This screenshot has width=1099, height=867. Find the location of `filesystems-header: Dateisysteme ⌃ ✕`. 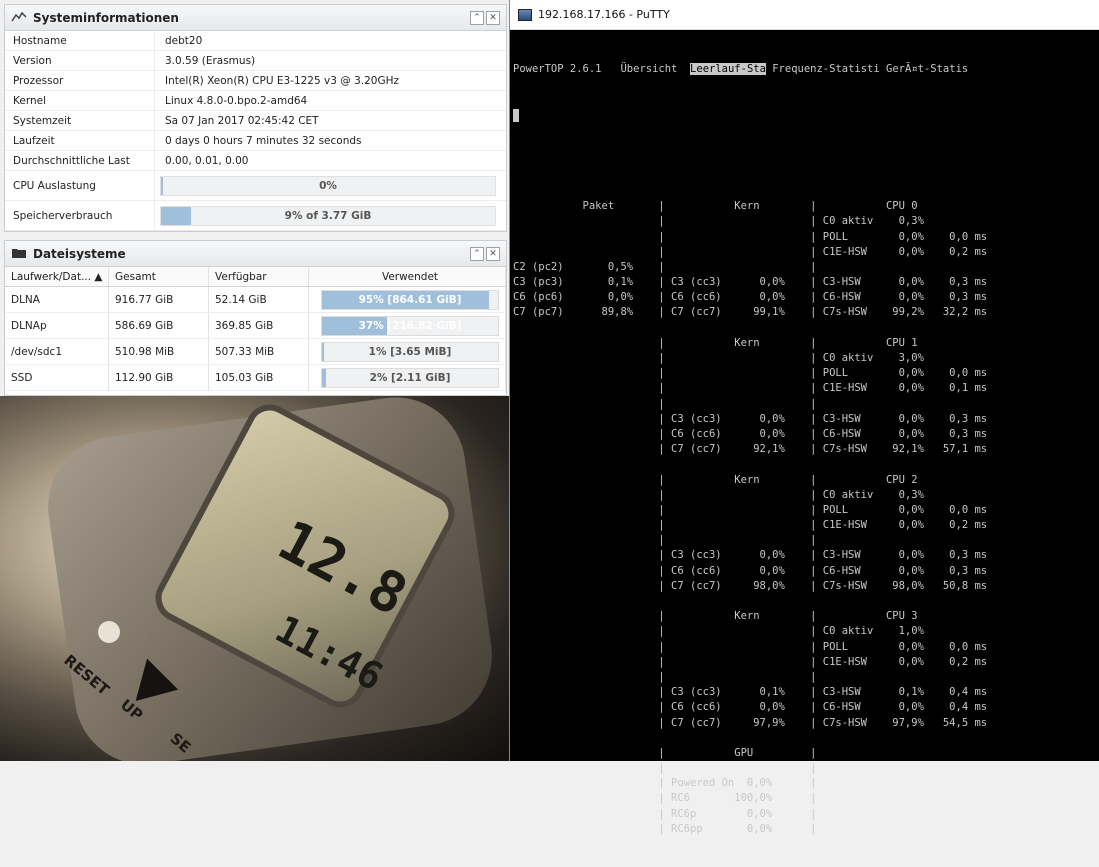

filesystems-header: Dateisysteme ⌃ ✕ is located at coordinates (255, 254).